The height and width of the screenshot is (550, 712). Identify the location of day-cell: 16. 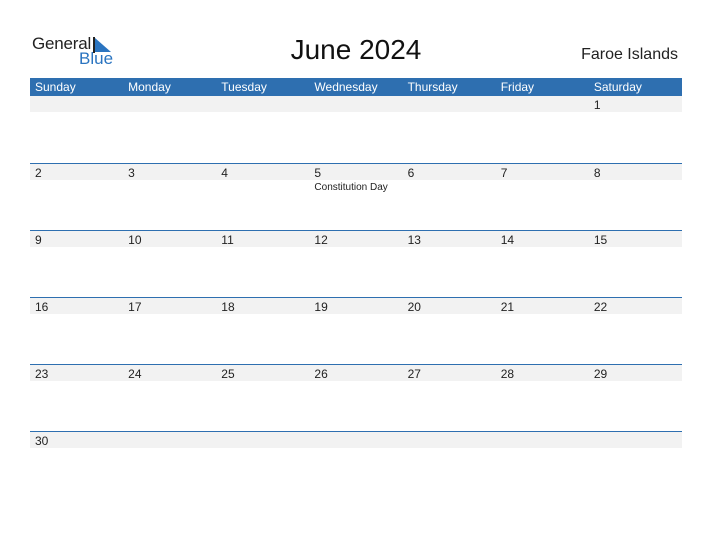
(76, 331).